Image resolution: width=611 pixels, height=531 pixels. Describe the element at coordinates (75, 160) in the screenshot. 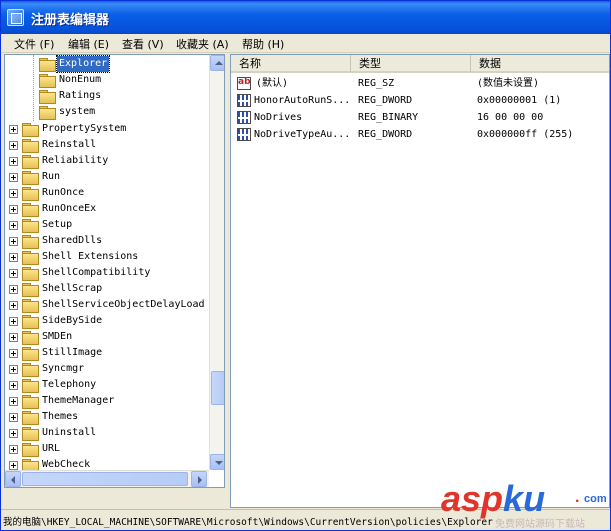

I see `tree-item-label: Reliability` at that location.